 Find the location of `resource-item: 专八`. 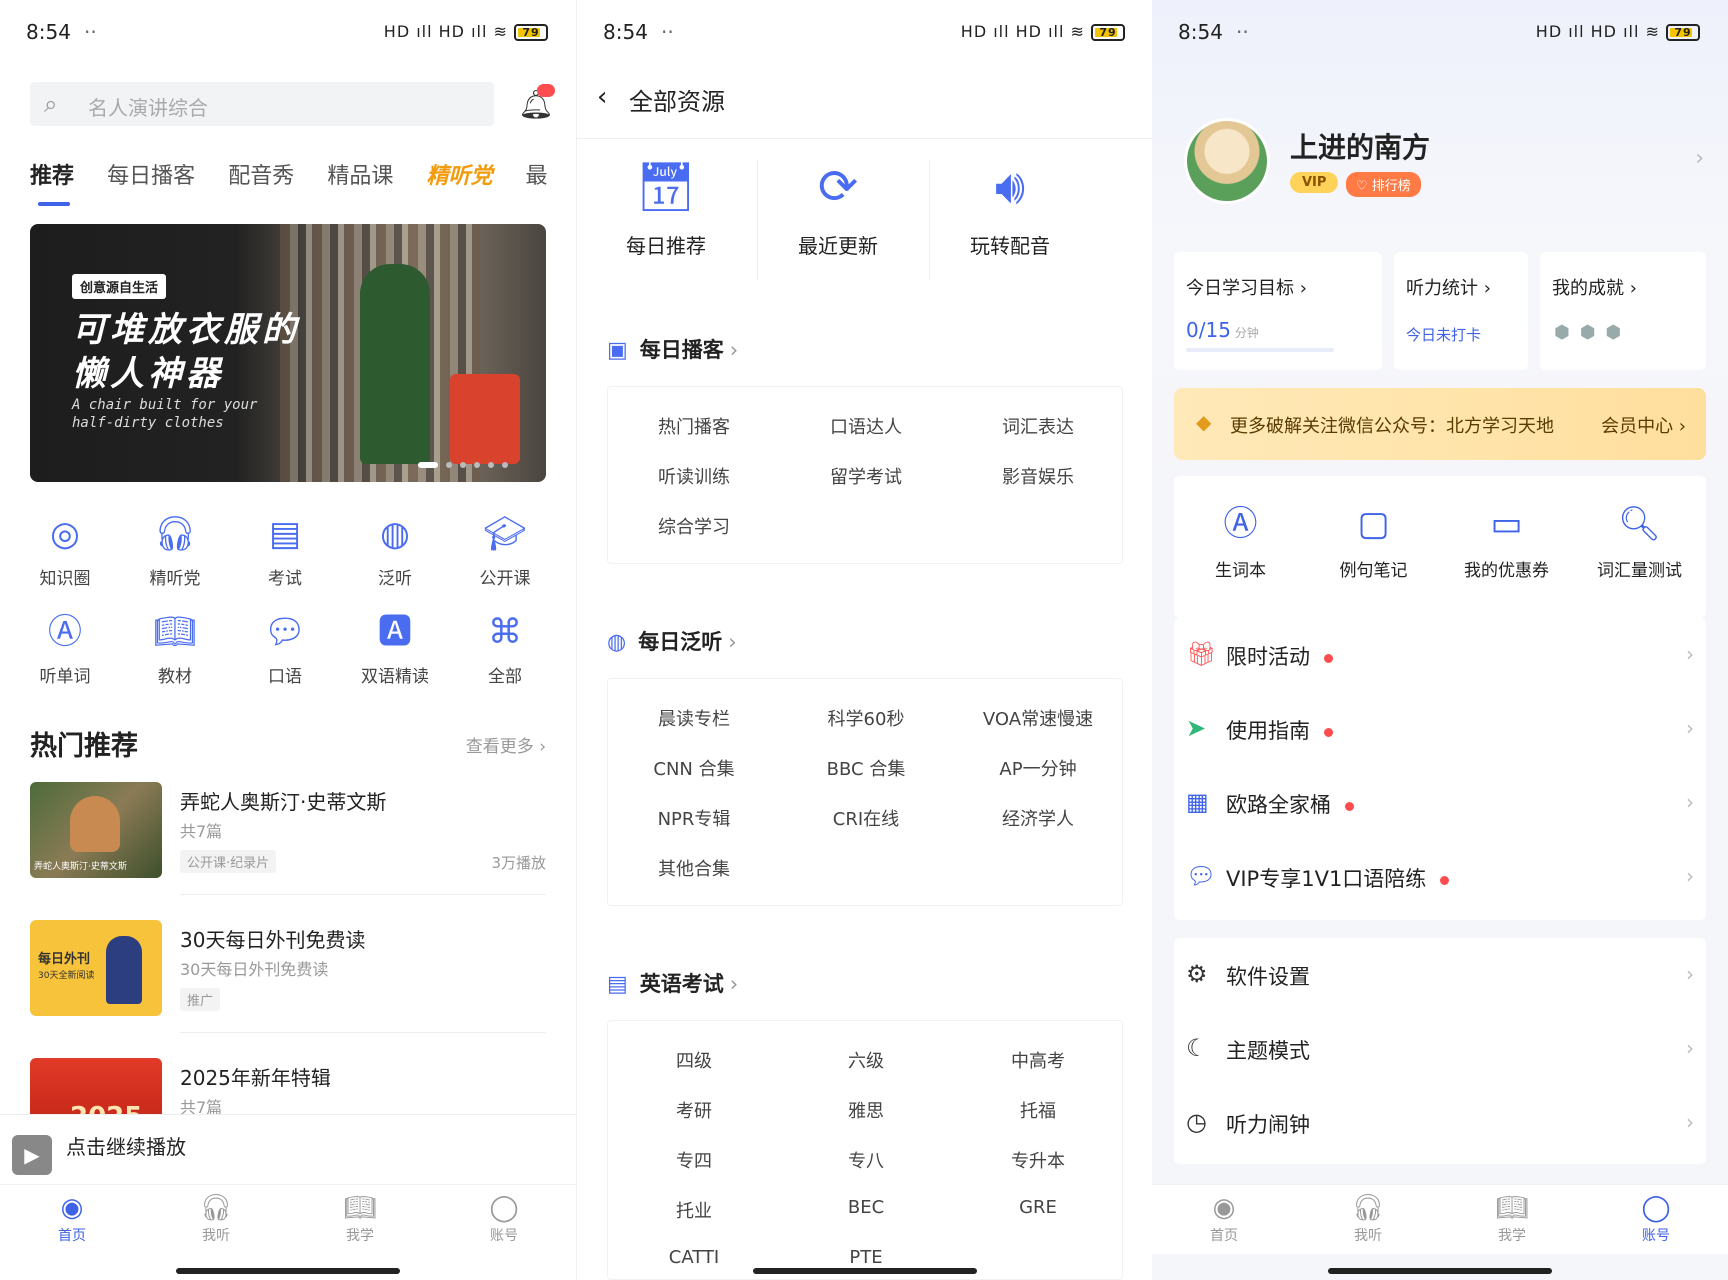

resource-item: 专八 is located at coordinates (866, 1160).